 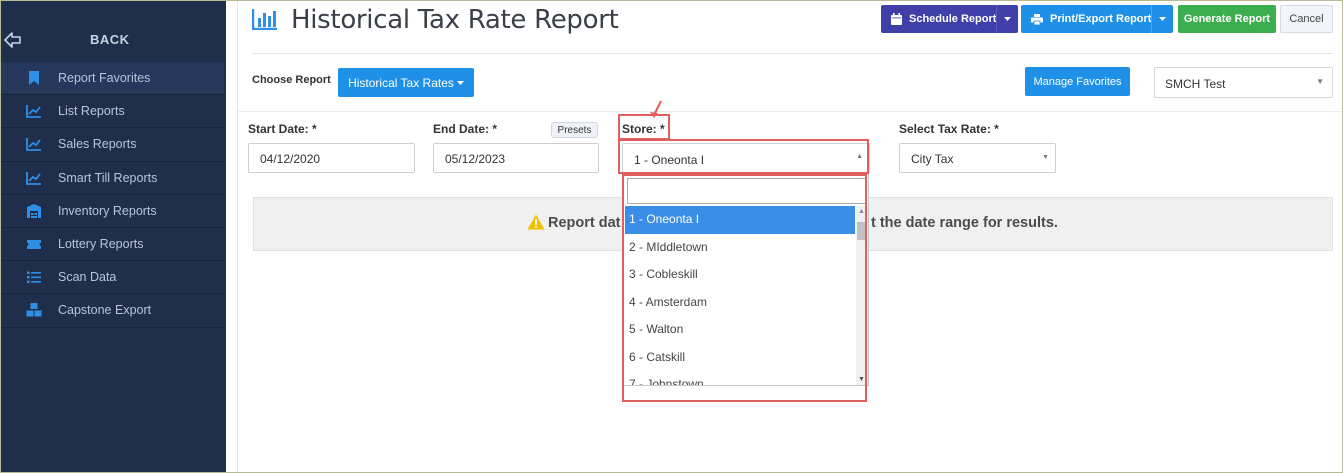 What do you see at coordinates (949, 129) in the screenshot?
I see `tax-rate-label: Select Tax Rate: *` at bounding box center [949, 129].